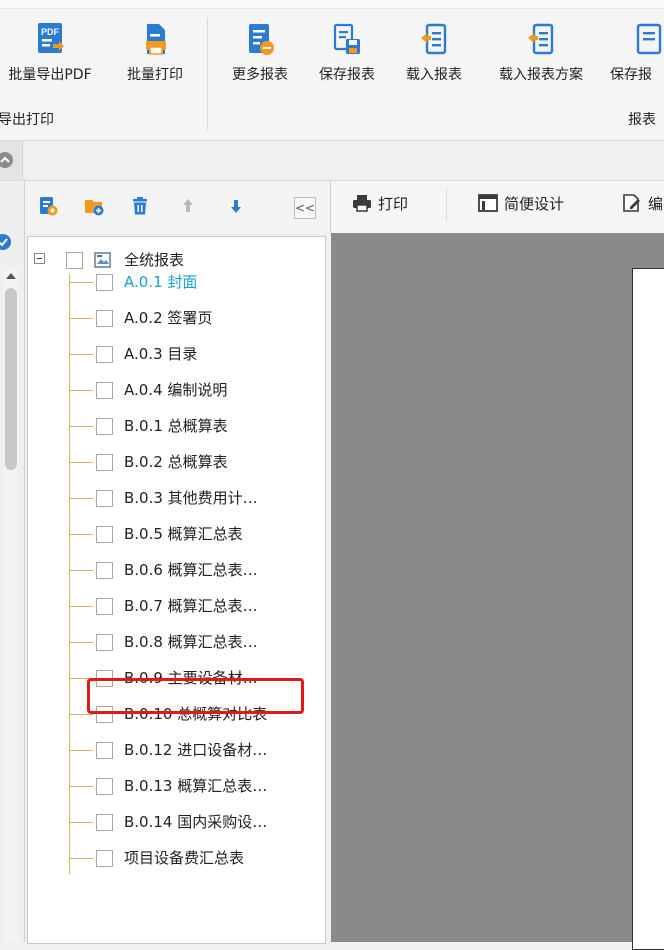  What do you see at coordinates (188, 206) in the screenshot?
I see `move-up-icon` at bounding box center [188, 206].